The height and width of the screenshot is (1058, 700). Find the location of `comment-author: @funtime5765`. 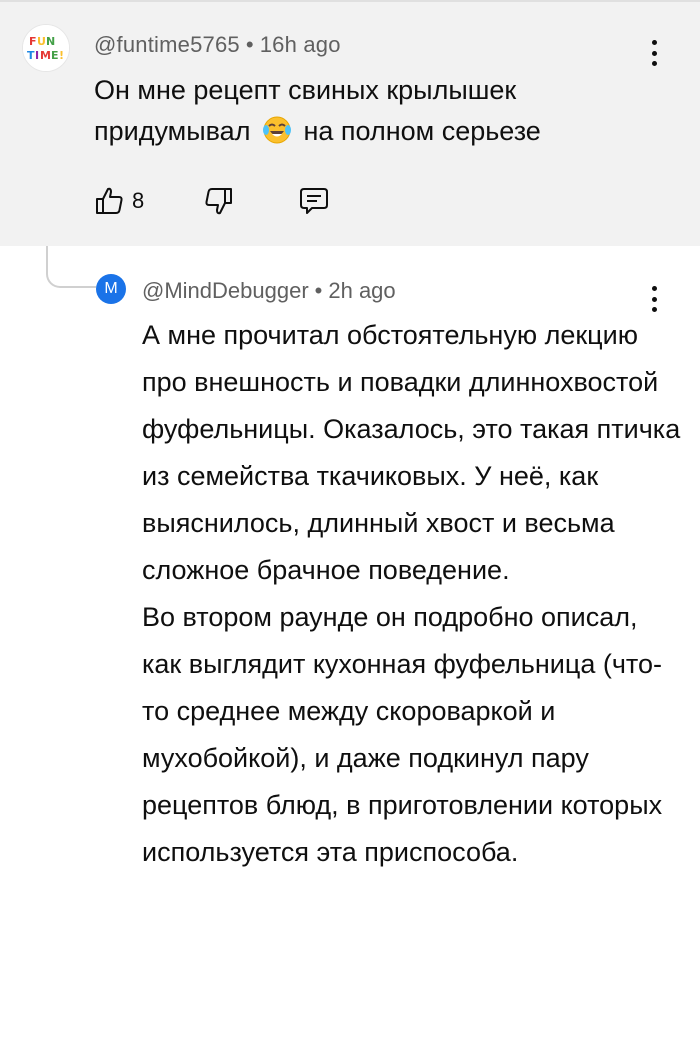

comment-author: @funtime5765 is located at coordinates (167, 44).